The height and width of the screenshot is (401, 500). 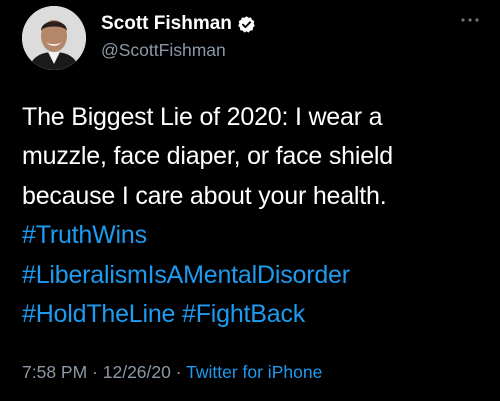 I want to click on tweet-date: 12/26/20, so click(x=137, y=372).